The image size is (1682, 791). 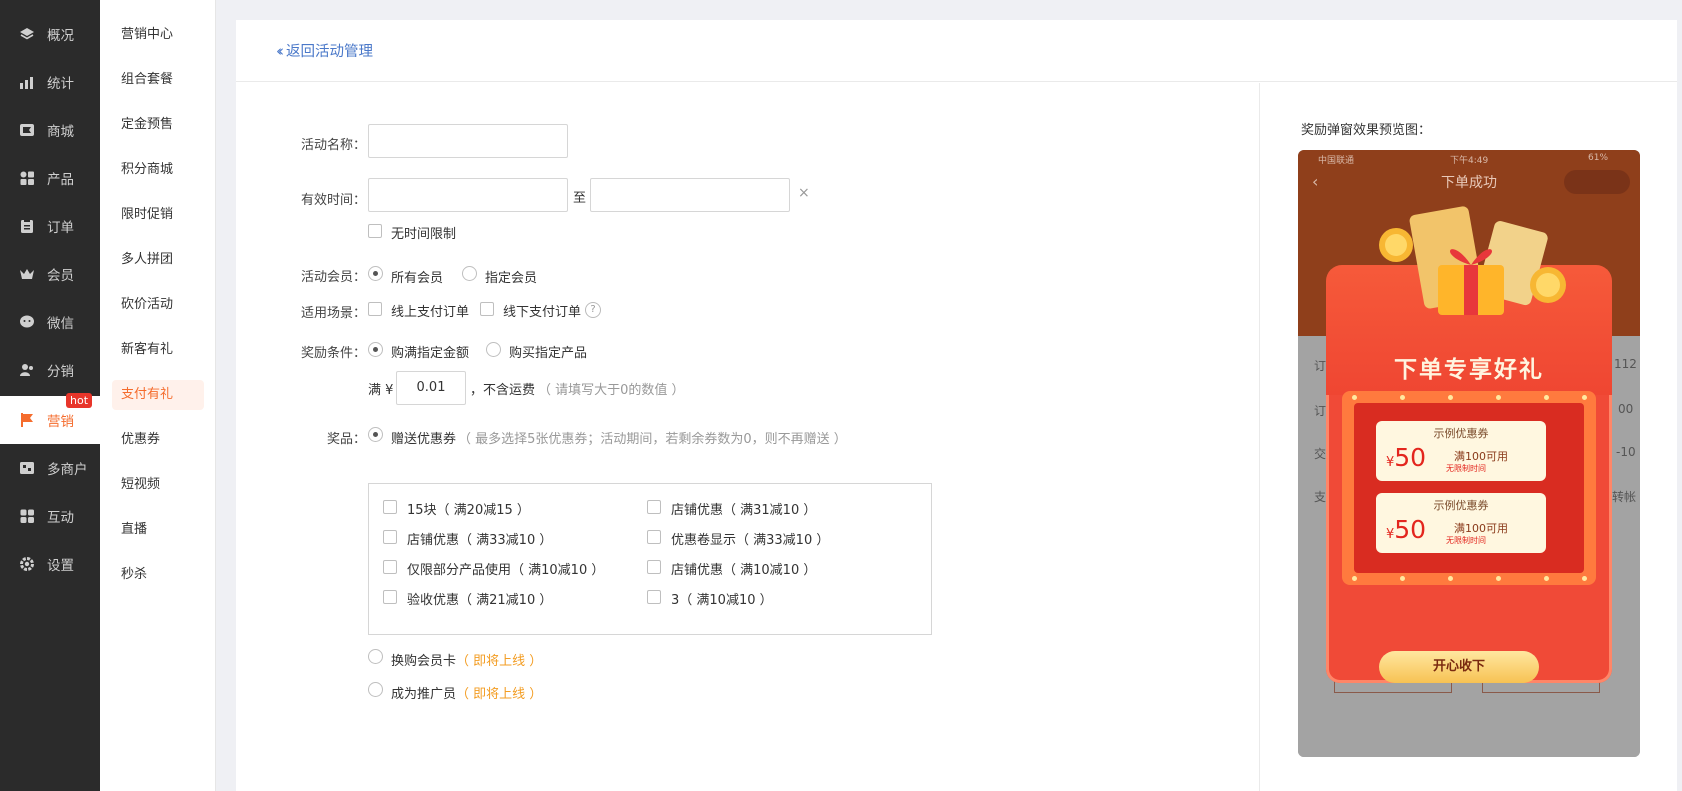 I want to click on nav-marketing: 营销 hot, so click(x=50, y=418).